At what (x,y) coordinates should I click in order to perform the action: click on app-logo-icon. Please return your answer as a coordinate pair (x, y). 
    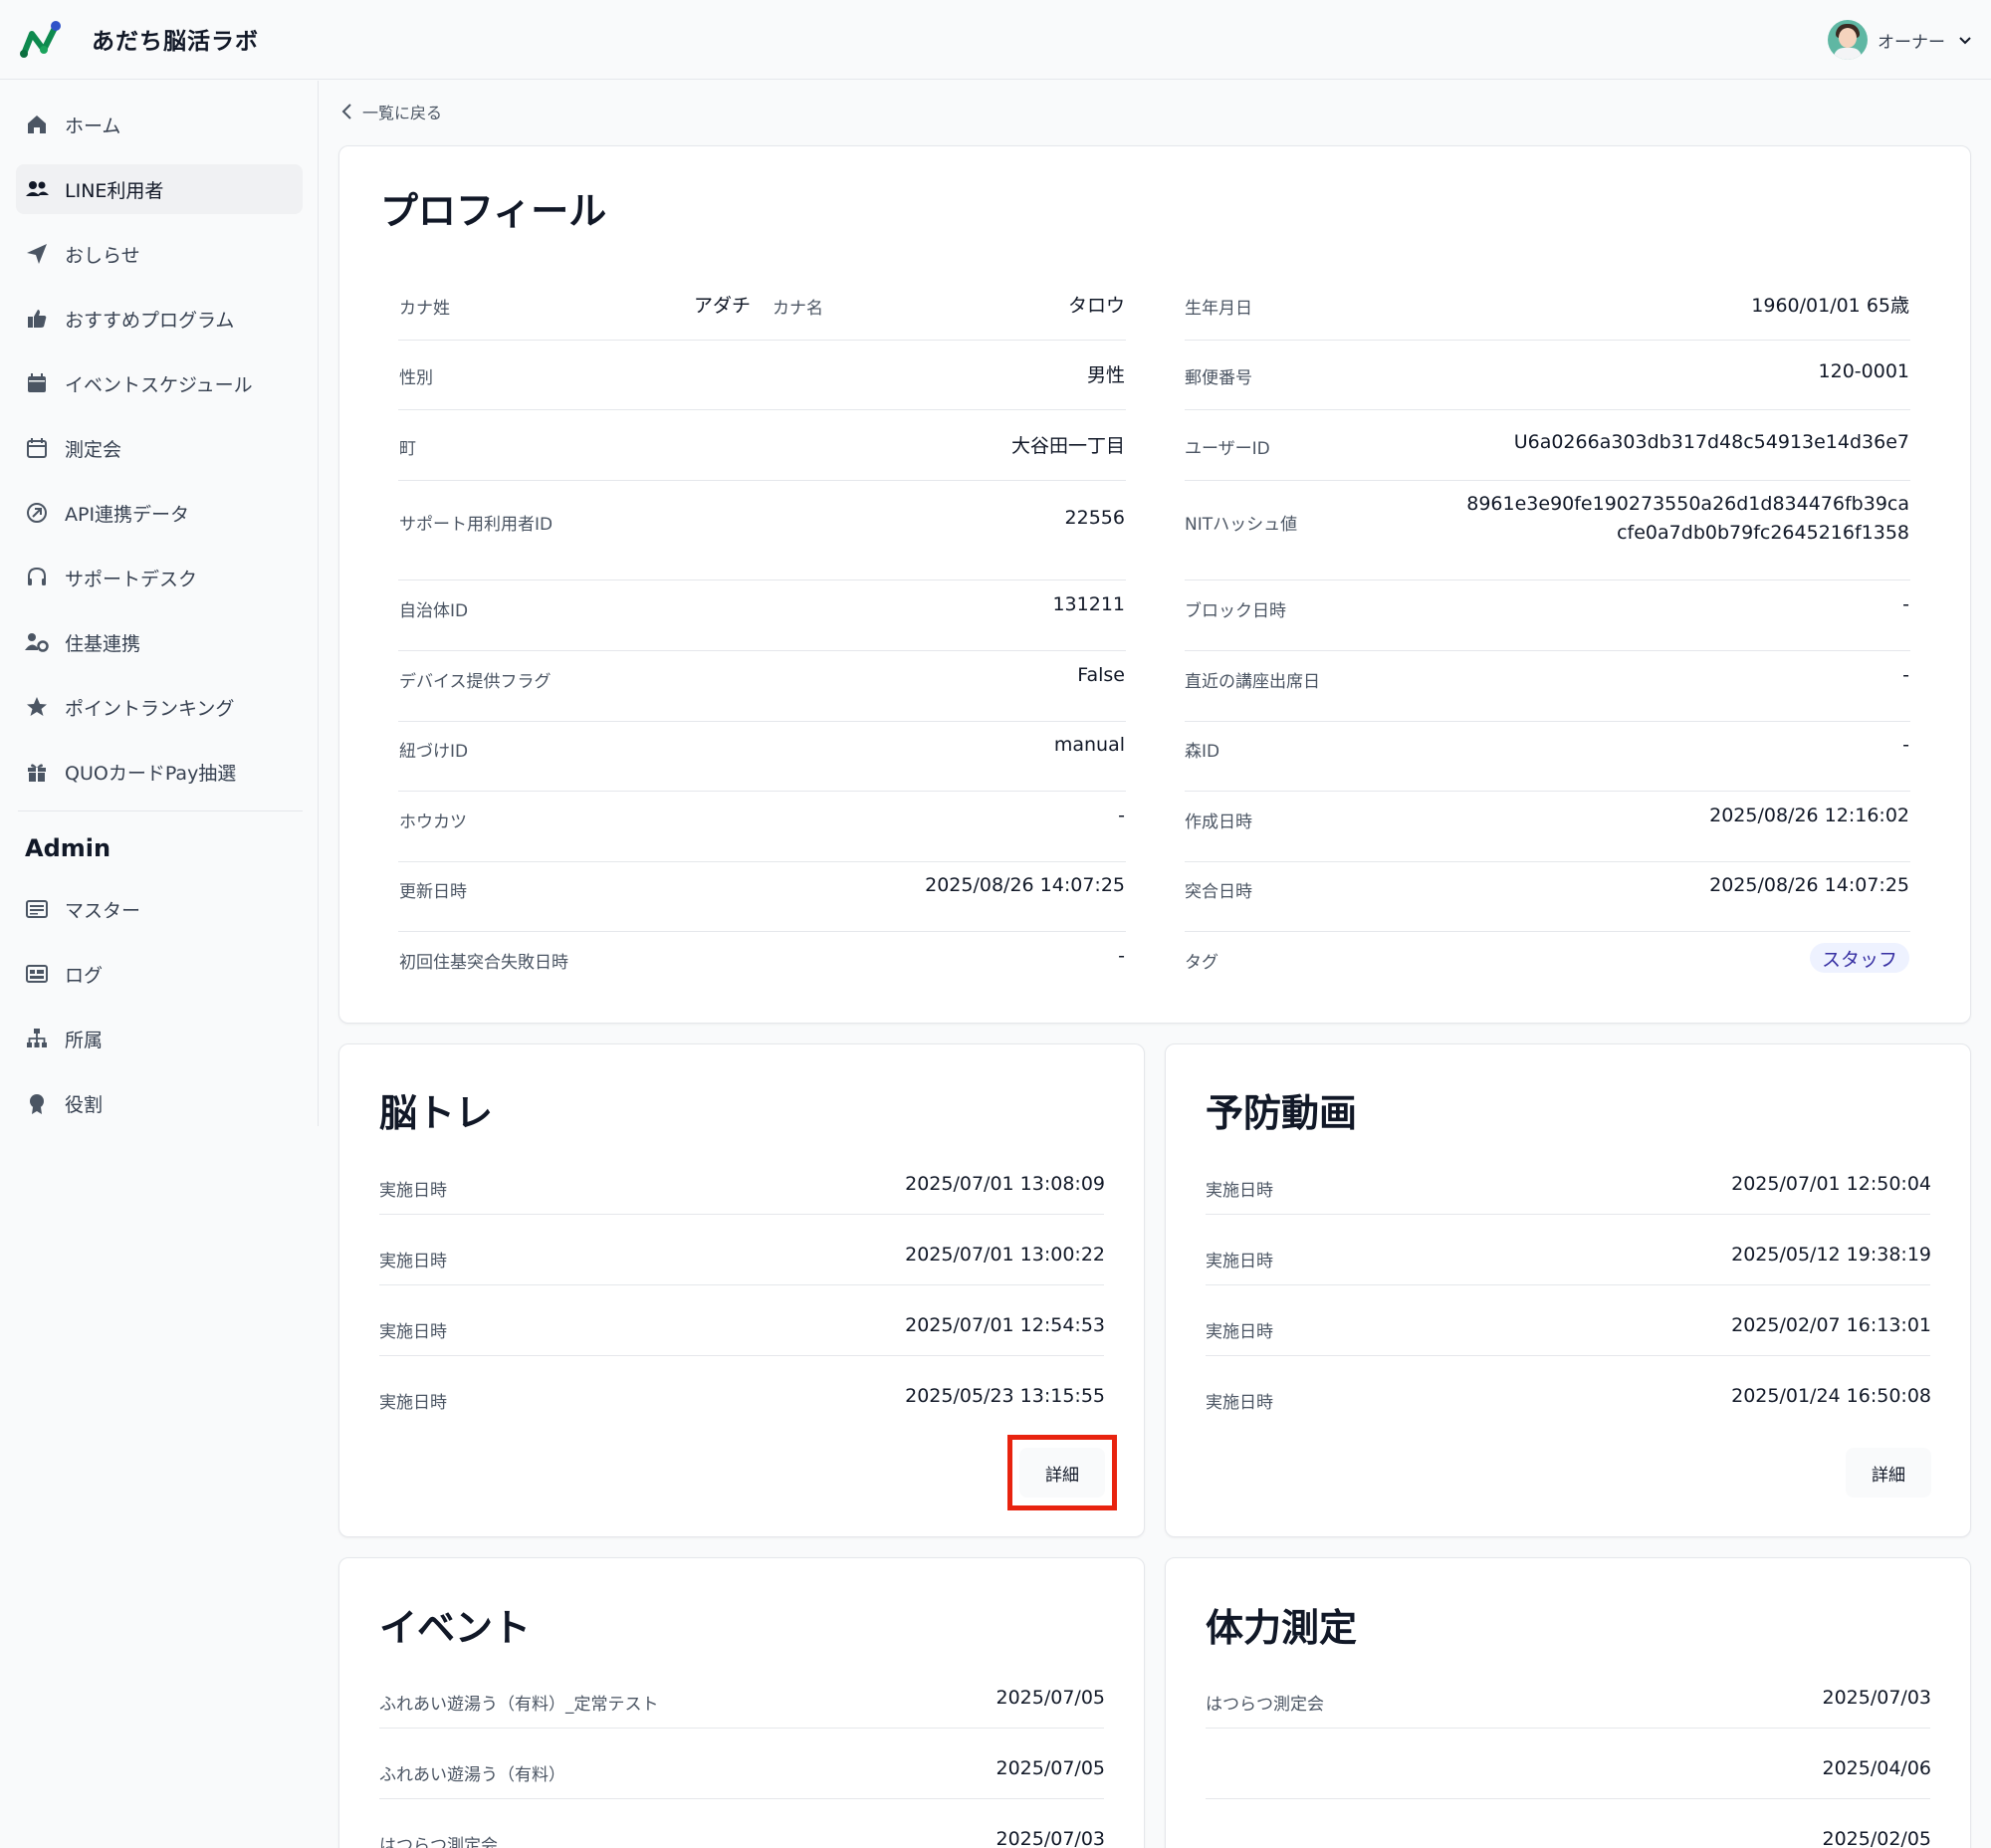
    Looking at the image, I should click on (41, 40).